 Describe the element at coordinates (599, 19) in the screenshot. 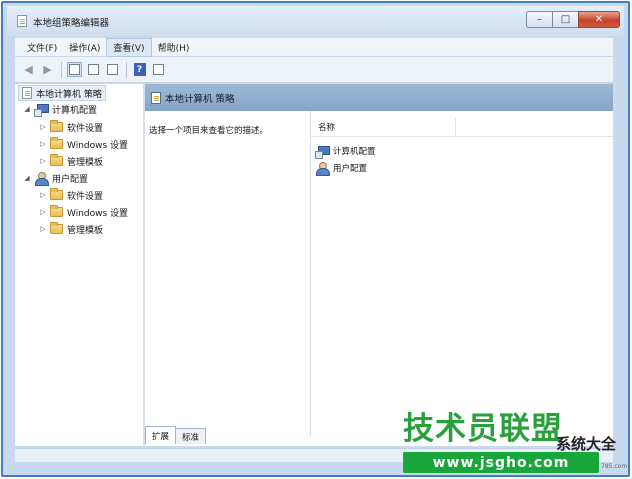

I see `close-button: ✕` at that location.